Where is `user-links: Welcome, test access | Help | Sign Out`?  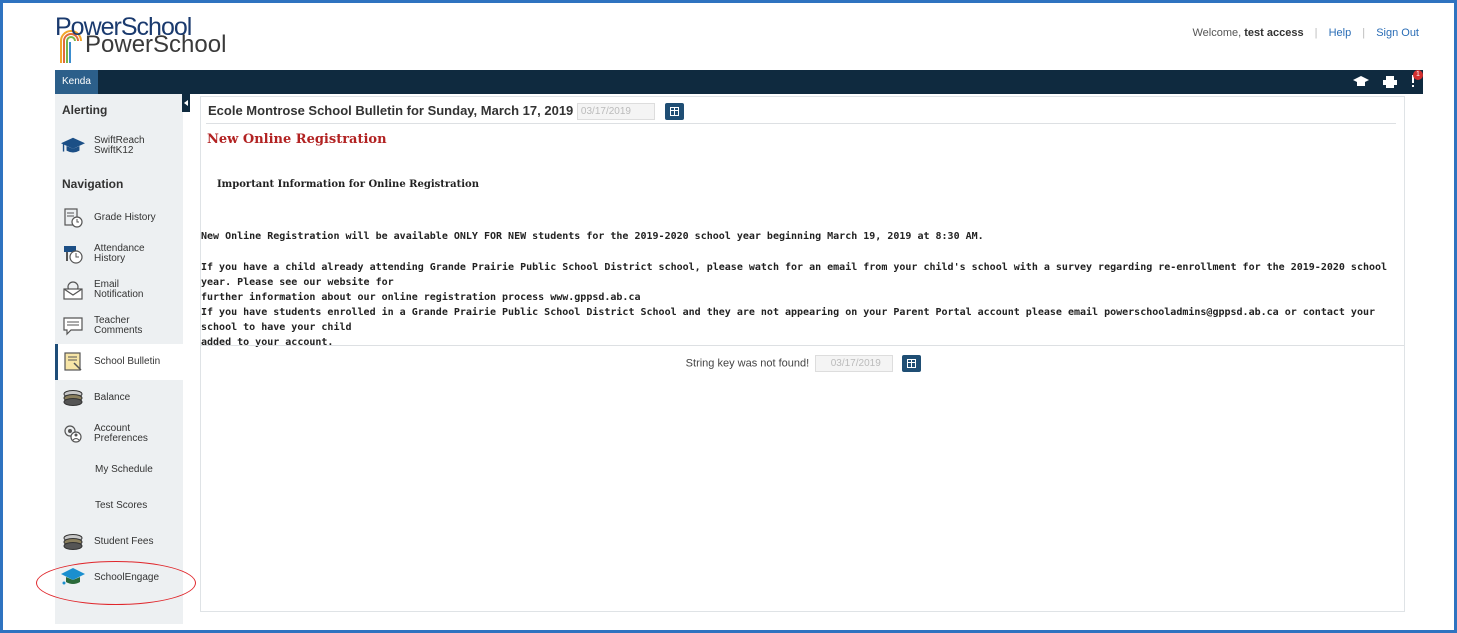 user-links: Welcome, test access | Help | Sign Out is located at coordinates (1306, 33).